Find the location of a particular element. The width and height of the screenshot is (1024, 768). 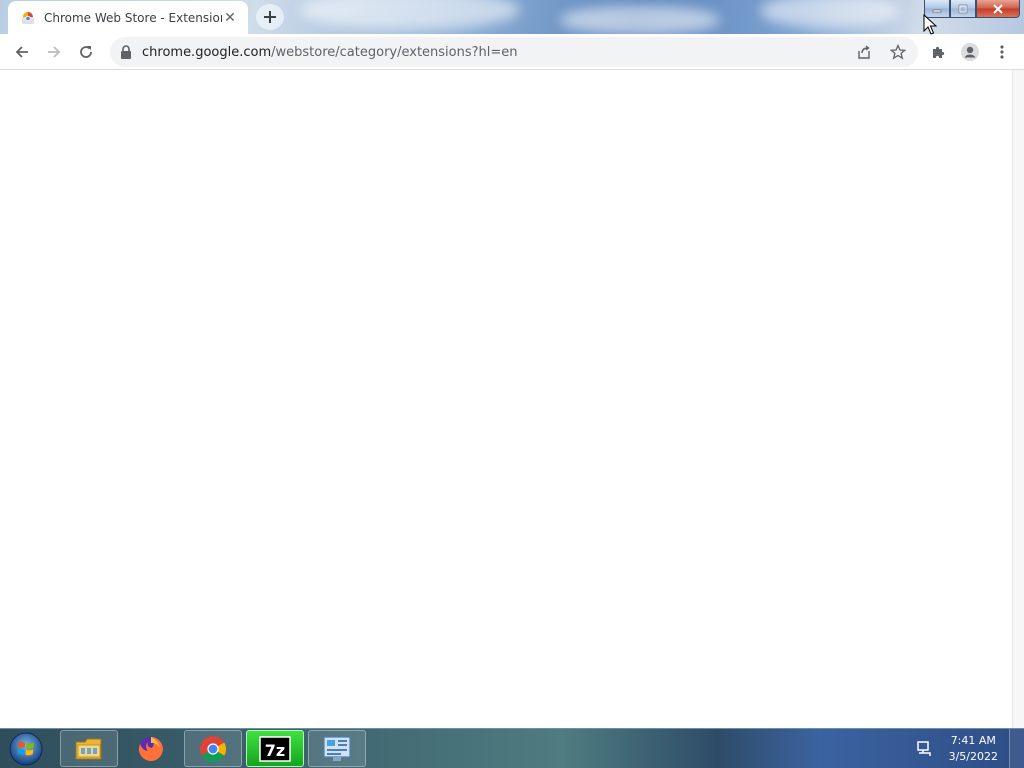

maximize-button is located at coordinates (963, 9).